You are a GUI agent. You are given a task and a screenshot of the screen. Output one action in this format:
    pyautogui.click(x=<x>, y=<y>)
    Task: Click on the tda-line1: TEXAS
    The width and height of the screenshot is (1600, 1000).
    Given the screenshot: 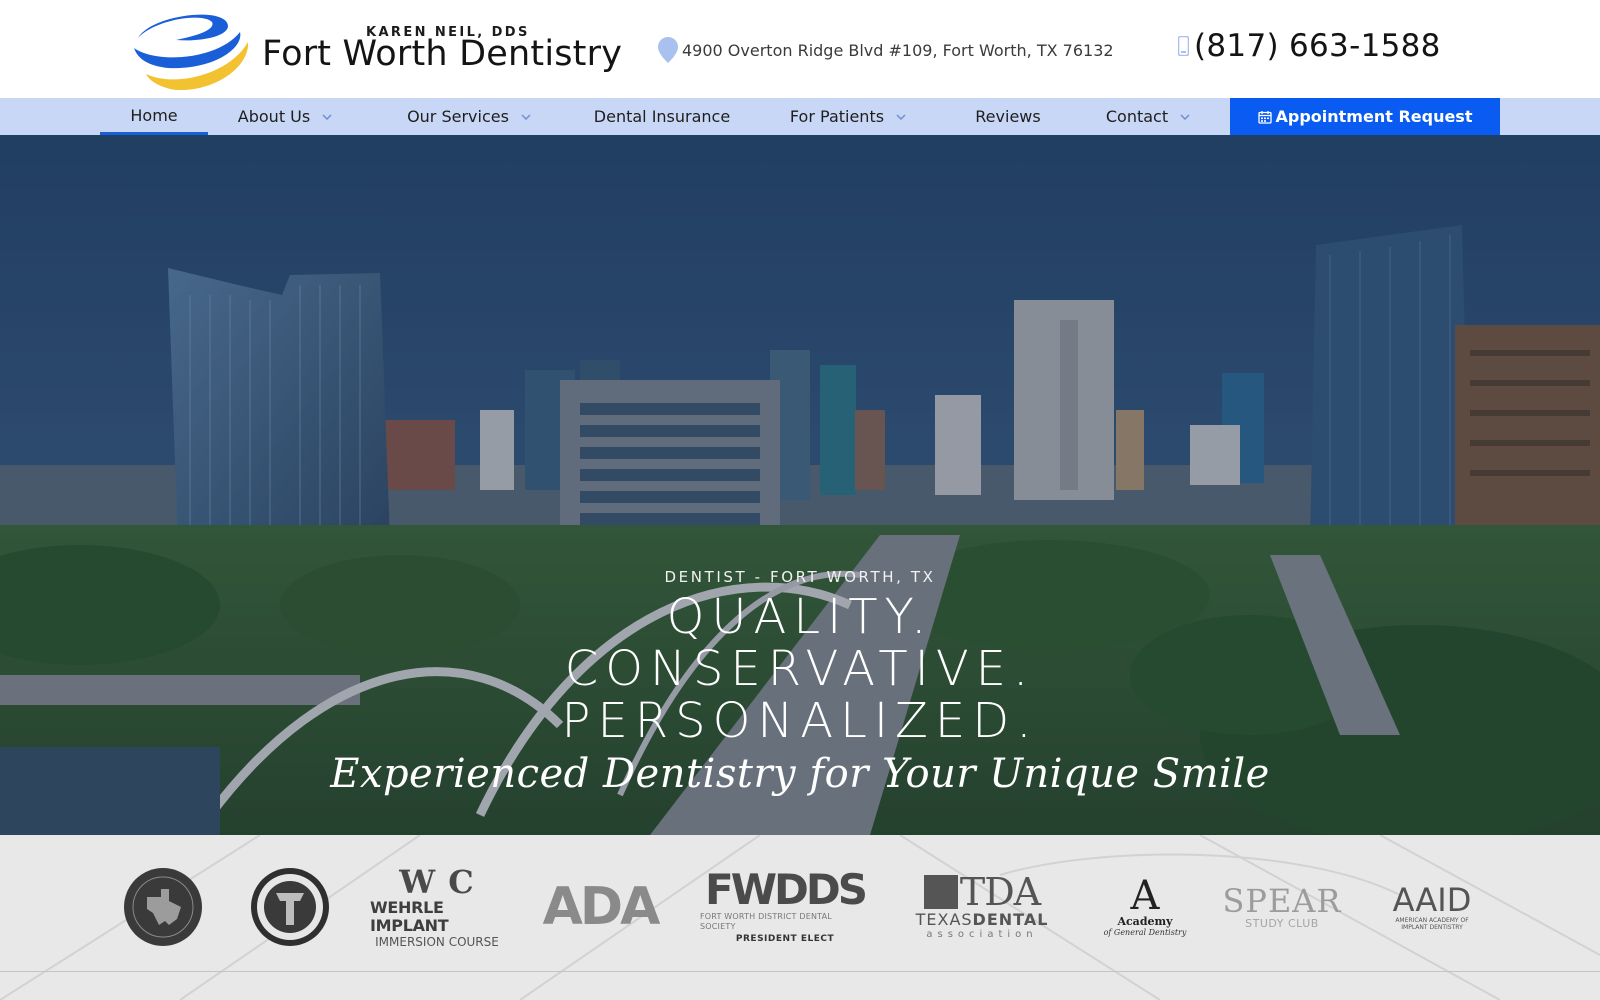 What is the action you would take?
    pyautogui.click(x=944, y=919)
    